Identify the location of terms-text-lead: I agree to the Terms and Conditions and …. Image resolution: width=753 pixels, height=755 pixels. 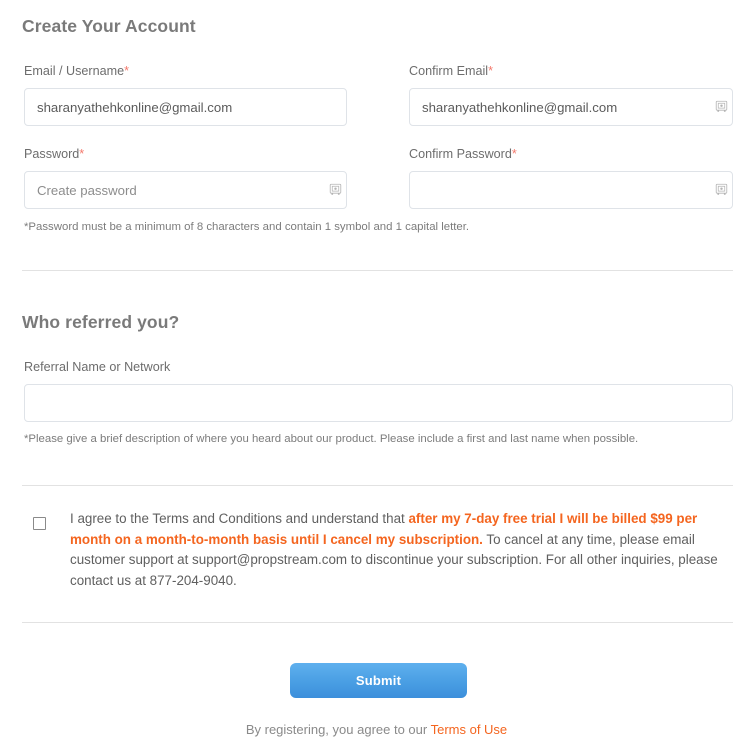
(239, 518).